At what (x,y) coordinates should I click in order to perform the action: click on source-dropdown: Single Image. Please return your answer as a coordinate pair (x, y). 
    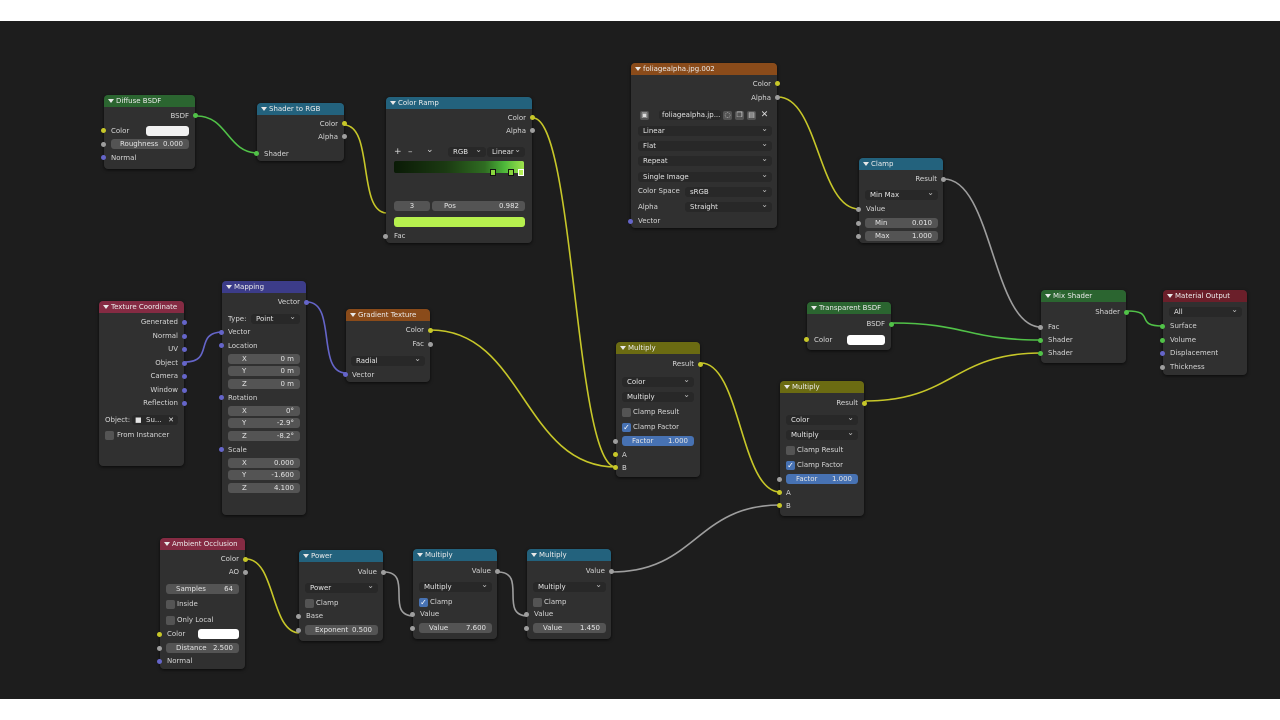
    Looking at the image, I should click on (705, 177).